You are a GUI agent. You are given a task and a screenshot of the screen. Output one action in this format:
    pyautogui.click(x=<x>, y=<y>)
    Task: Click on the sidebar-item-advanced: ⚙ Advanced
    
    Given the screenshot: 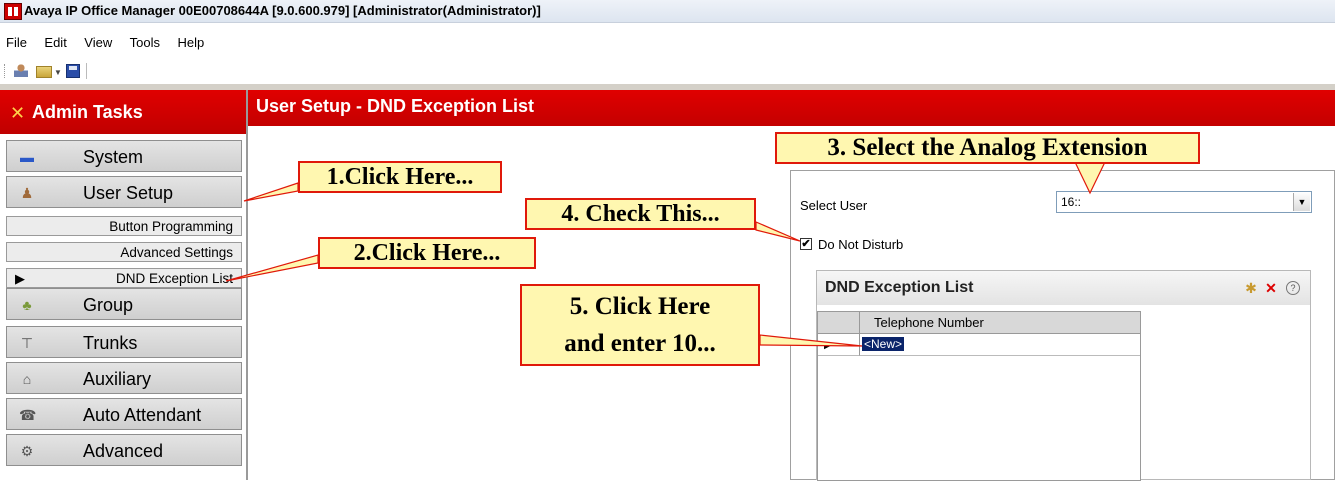 What is the action you would take?
    pyautogui.click(x=124, y=450)
    